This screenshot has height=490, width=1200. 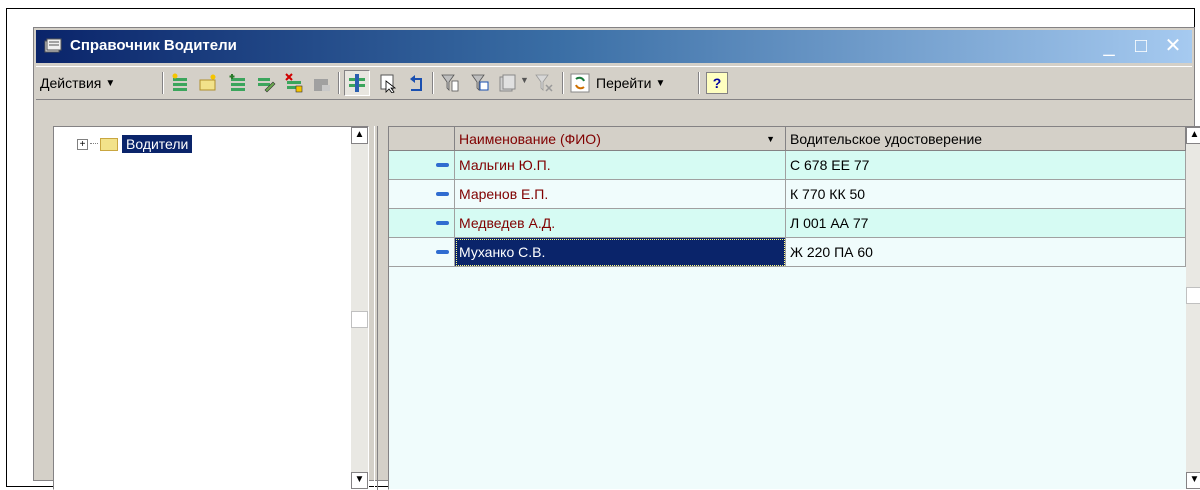 What do you see at coordinates (359, 308) in the screenshot?
I see `tree-scrollbar: ▲ ▼` at bounding box center [359, 308].